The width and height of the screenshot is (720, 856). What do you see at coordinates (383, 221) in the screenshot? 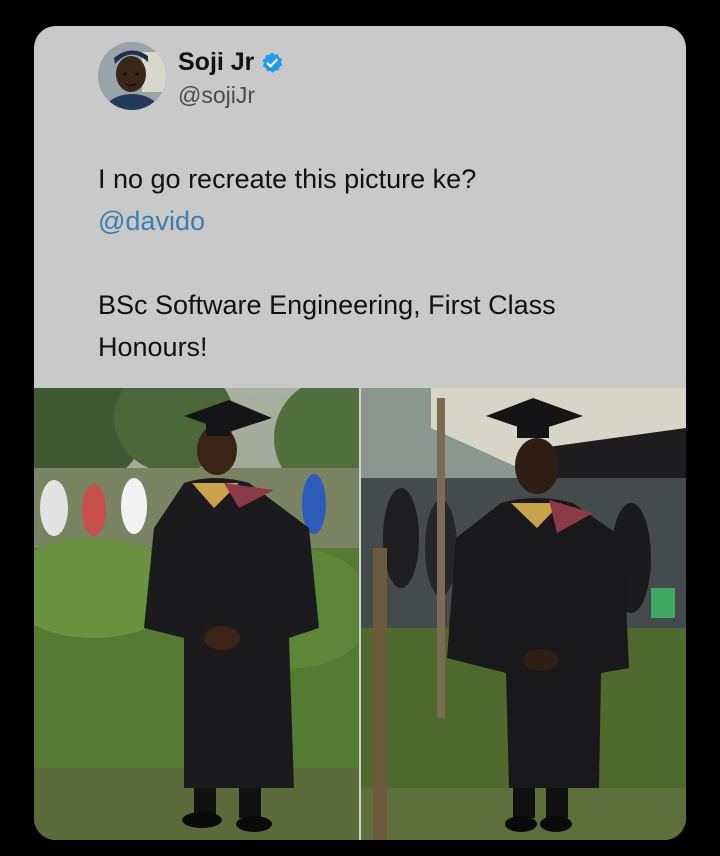
I see `mention-link: @davido` at bounding box center [383, 221].